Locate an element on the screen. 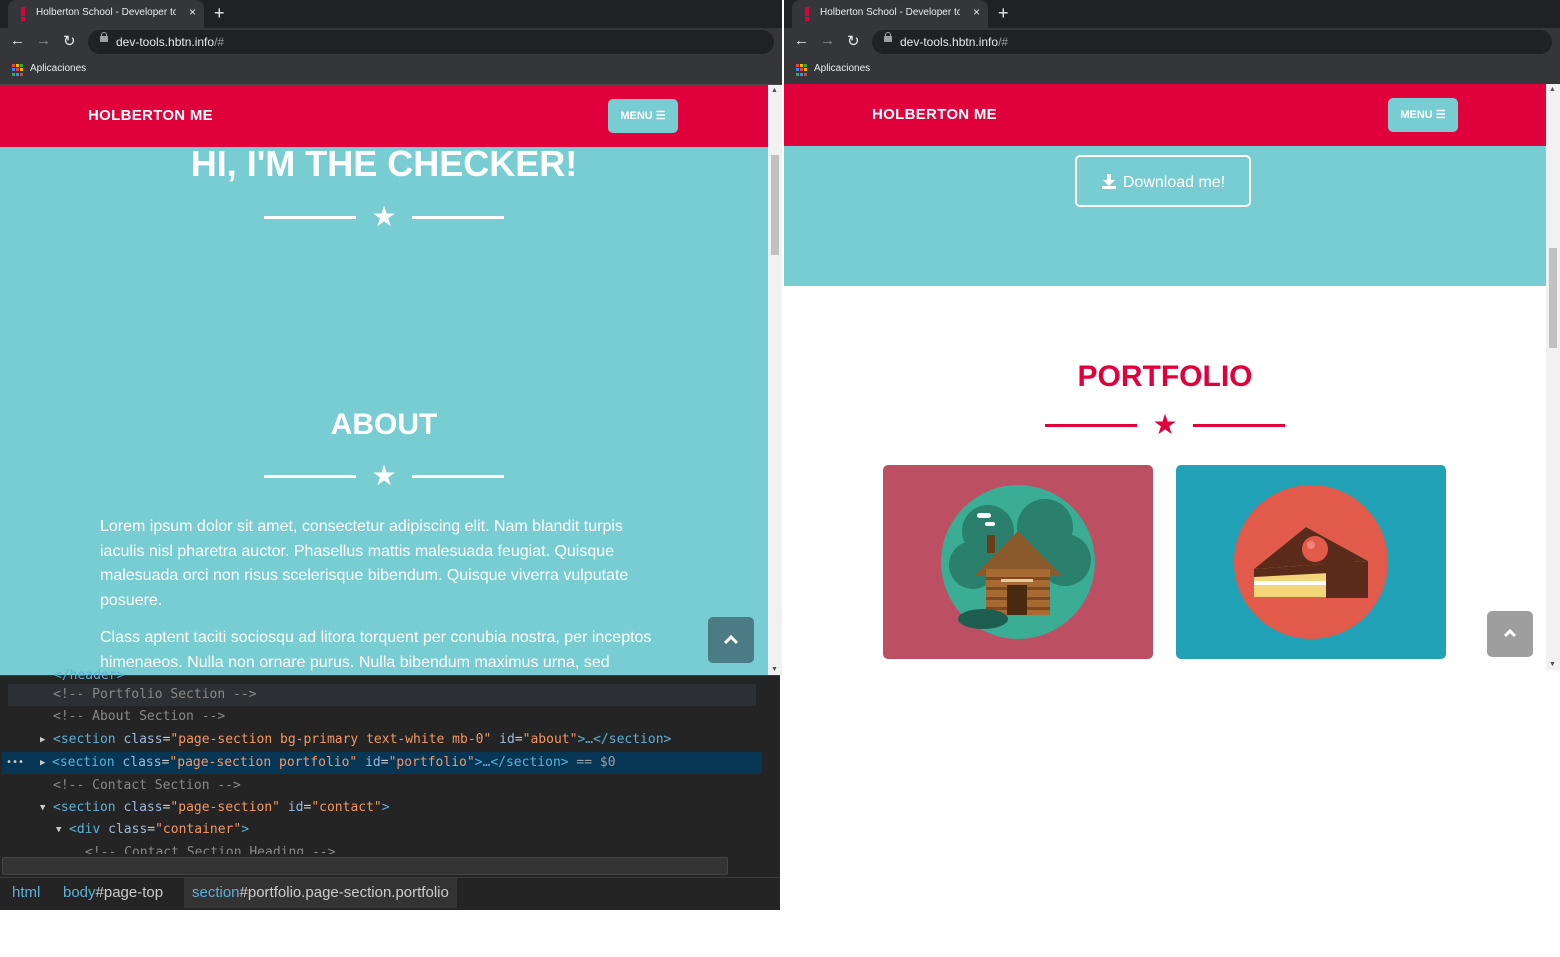 Image resolution: width=1560 pixels, height=957 pixels. dom-line-contact-comment: <!-- Contact Section --> is located at coordinates (407, 786).